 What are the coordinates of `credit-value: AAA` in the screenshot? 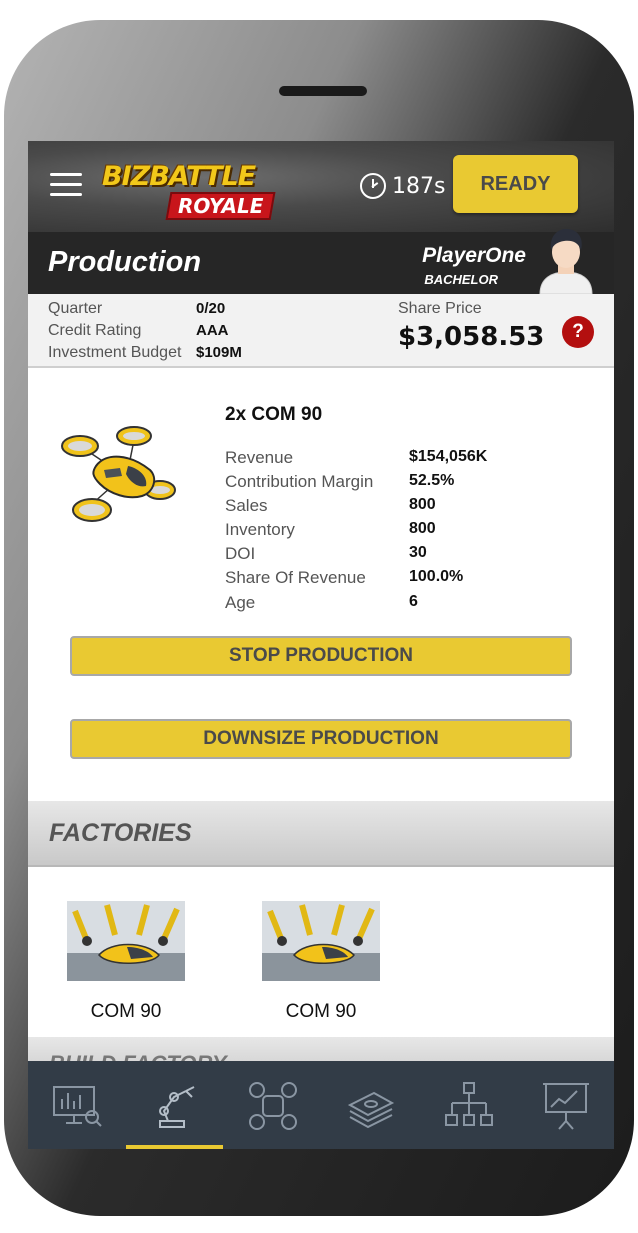 It's located at (212, 330).